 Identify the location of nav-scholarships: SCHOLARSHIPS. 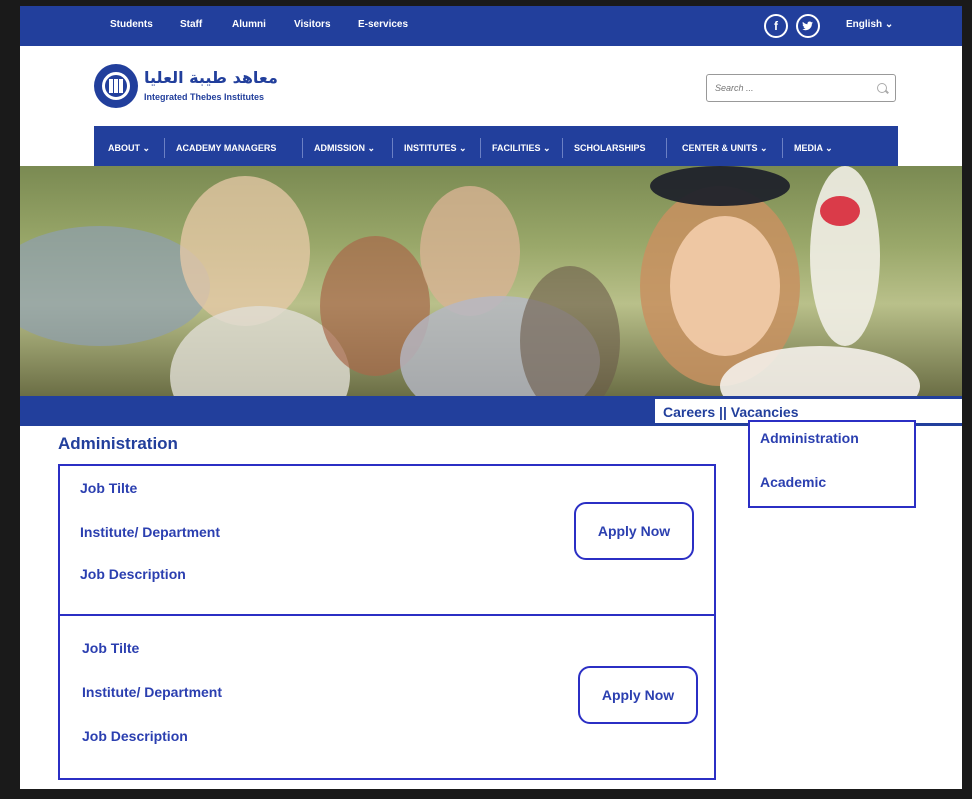
(610, 148).